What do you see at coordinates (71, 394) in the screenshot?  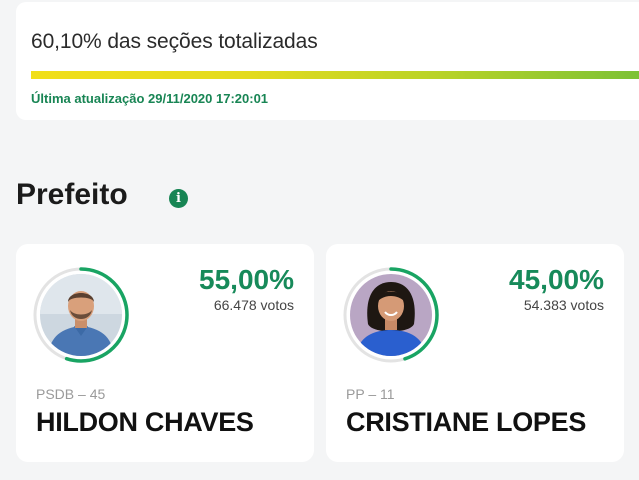 I see `party-number: PSDB – 45` at bounding box center [71, 394].